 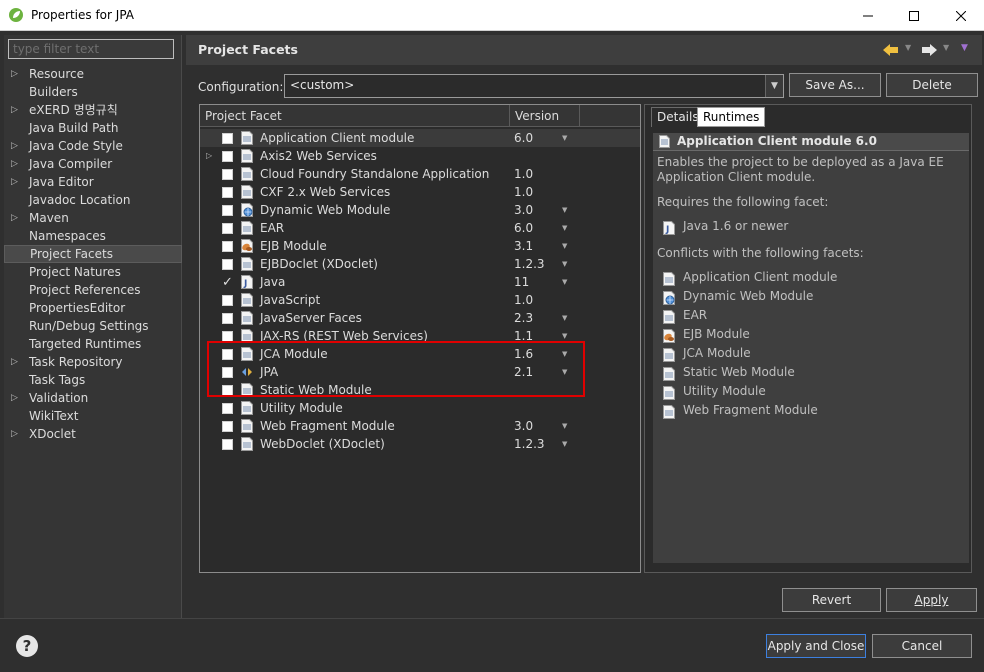 I want to click on facet-row: Dynamic Web Module 3.0 ▼, so click(x=420, y=210).